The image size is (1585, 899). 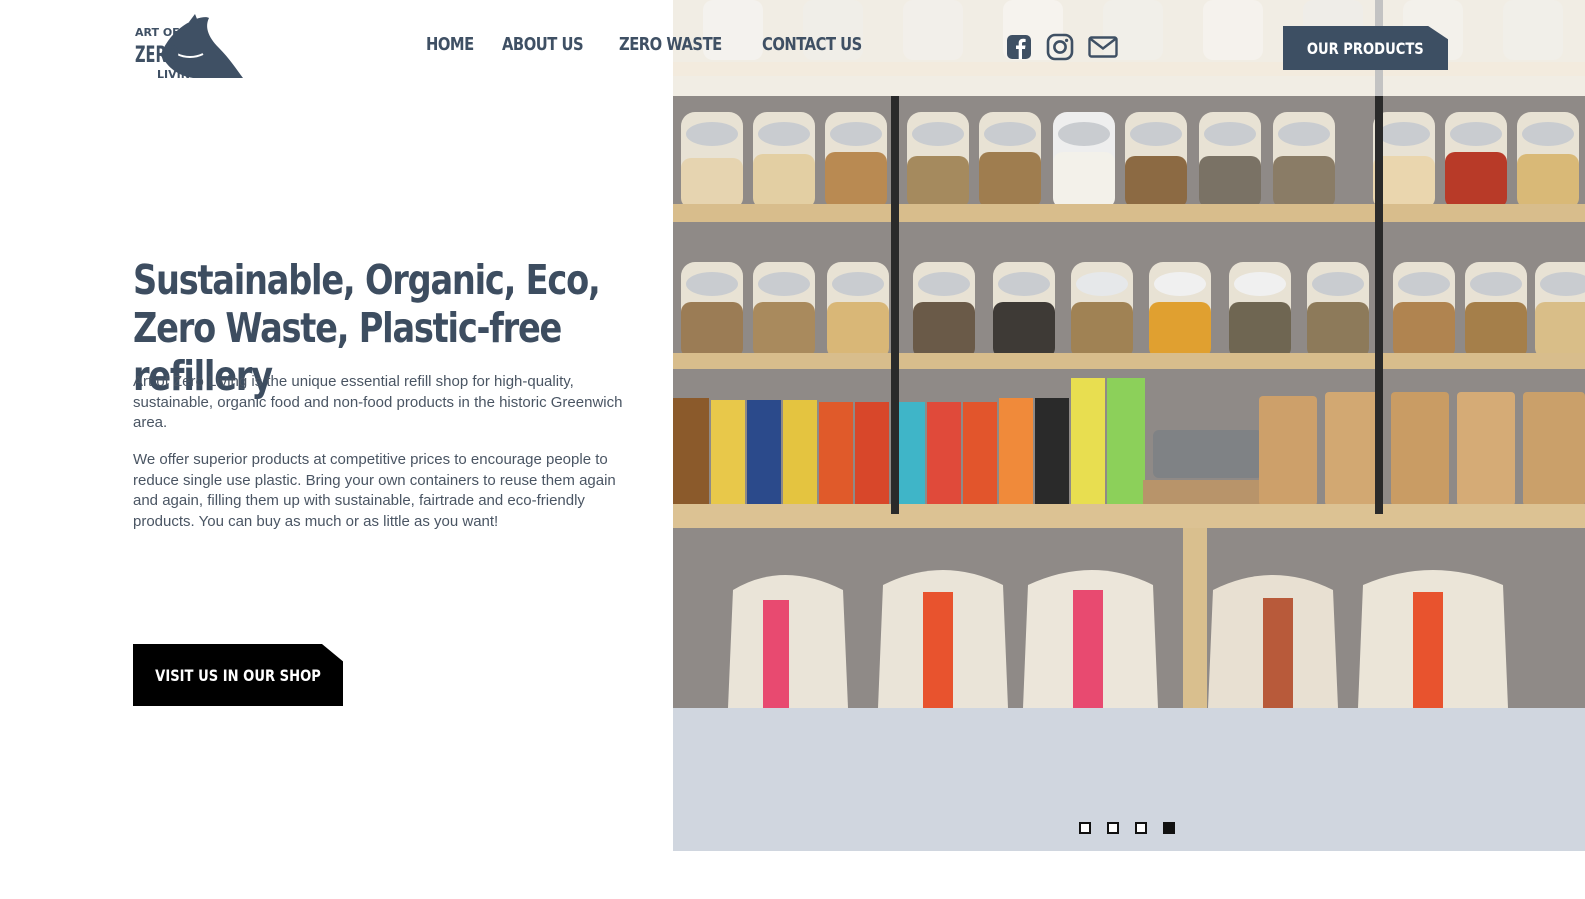 I want to click on visit-shop-label: VISIT US IN OUR SHOP, so click(x=238, y=675).